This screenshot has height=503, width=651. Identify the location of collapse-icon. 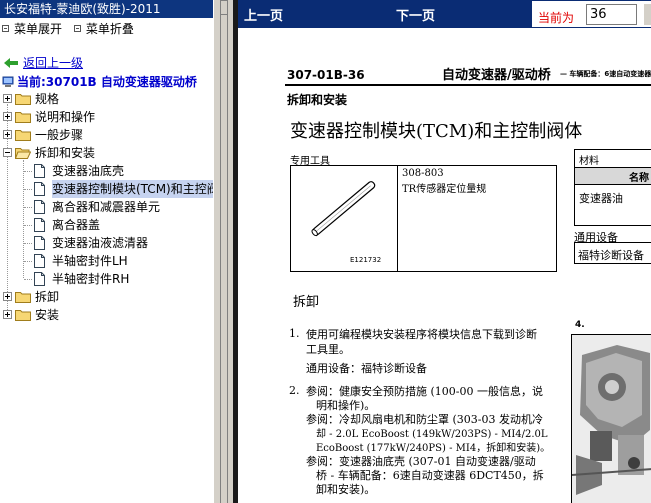
(77, 28).